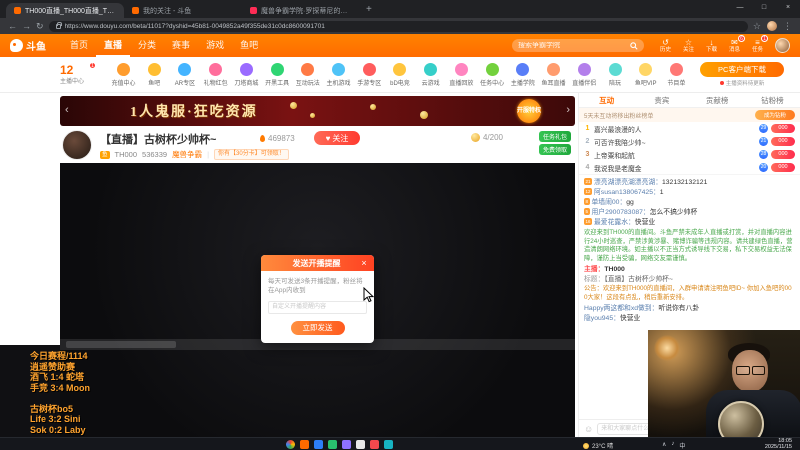 The image size is (800, 450). Describe the element at coordinates (554, 136) in the screenshot. I see `task-gift-button: 任务礼包` at that location.